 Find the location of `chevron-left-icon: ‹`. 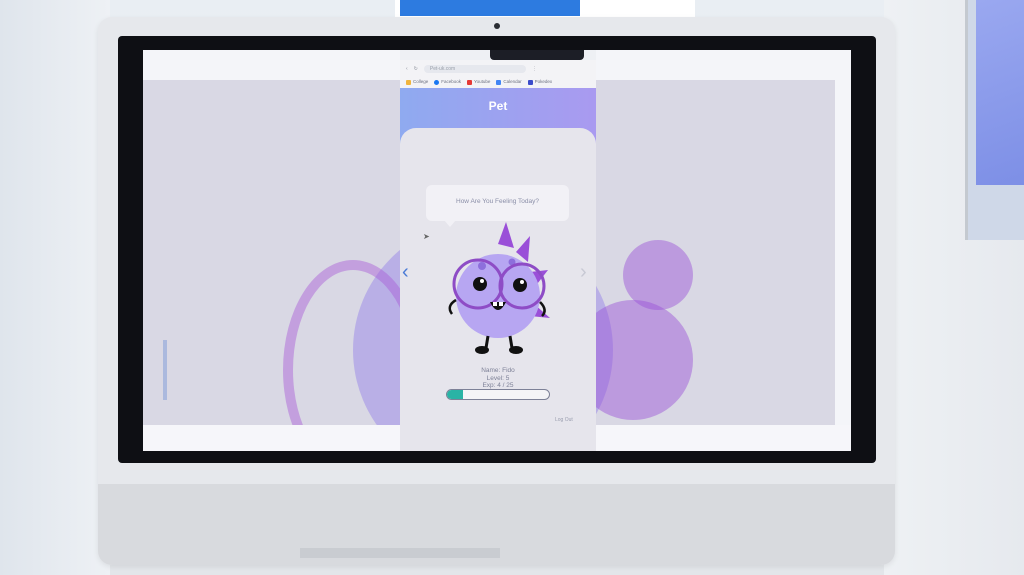

chevron-left-icon: ‹ is located at coordinates (405, 272).